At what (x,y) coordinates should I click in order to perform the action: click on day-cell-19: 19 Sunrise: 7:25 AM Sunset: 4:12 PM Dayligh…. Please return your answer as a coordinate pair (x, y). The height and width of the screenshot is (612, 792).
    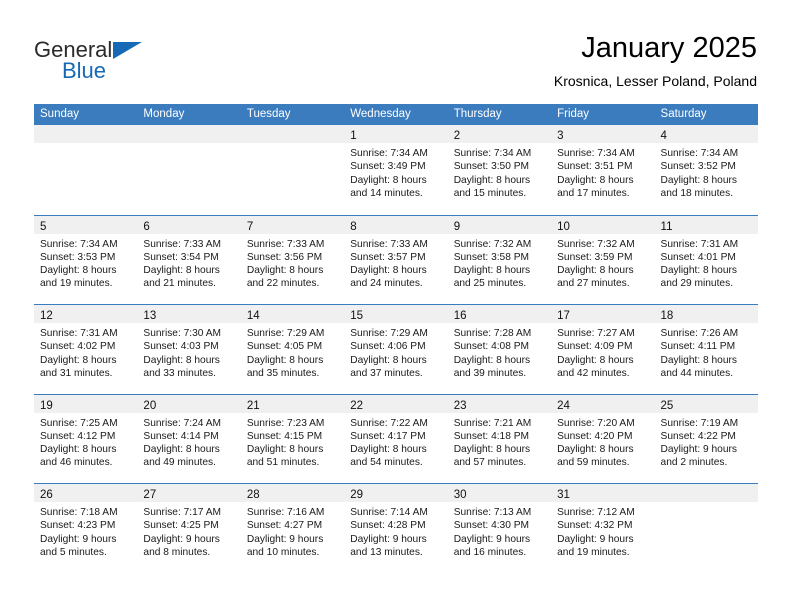
    Looking at the image, I should click on (86, 438).